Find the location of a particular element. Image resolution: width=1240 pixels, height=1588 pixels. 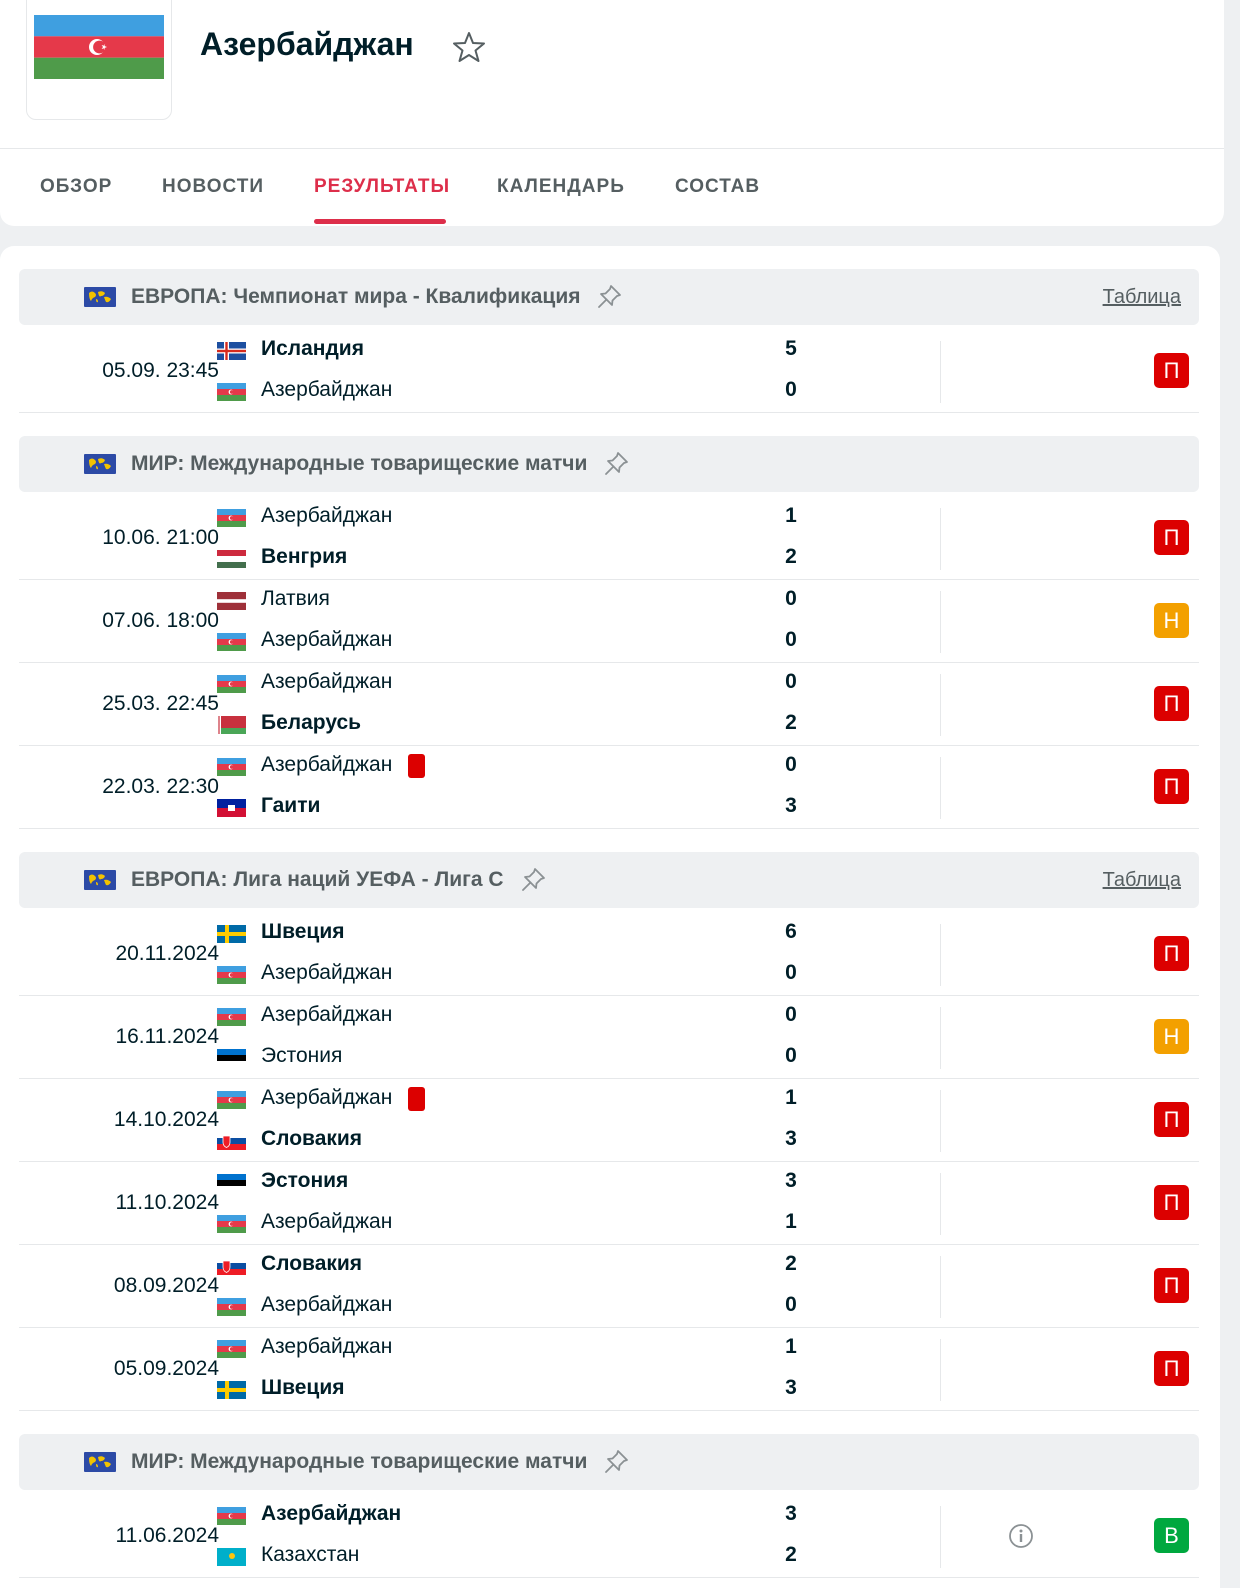

match-time: 07.06. 18:00 is located at coordinates (160, 620).